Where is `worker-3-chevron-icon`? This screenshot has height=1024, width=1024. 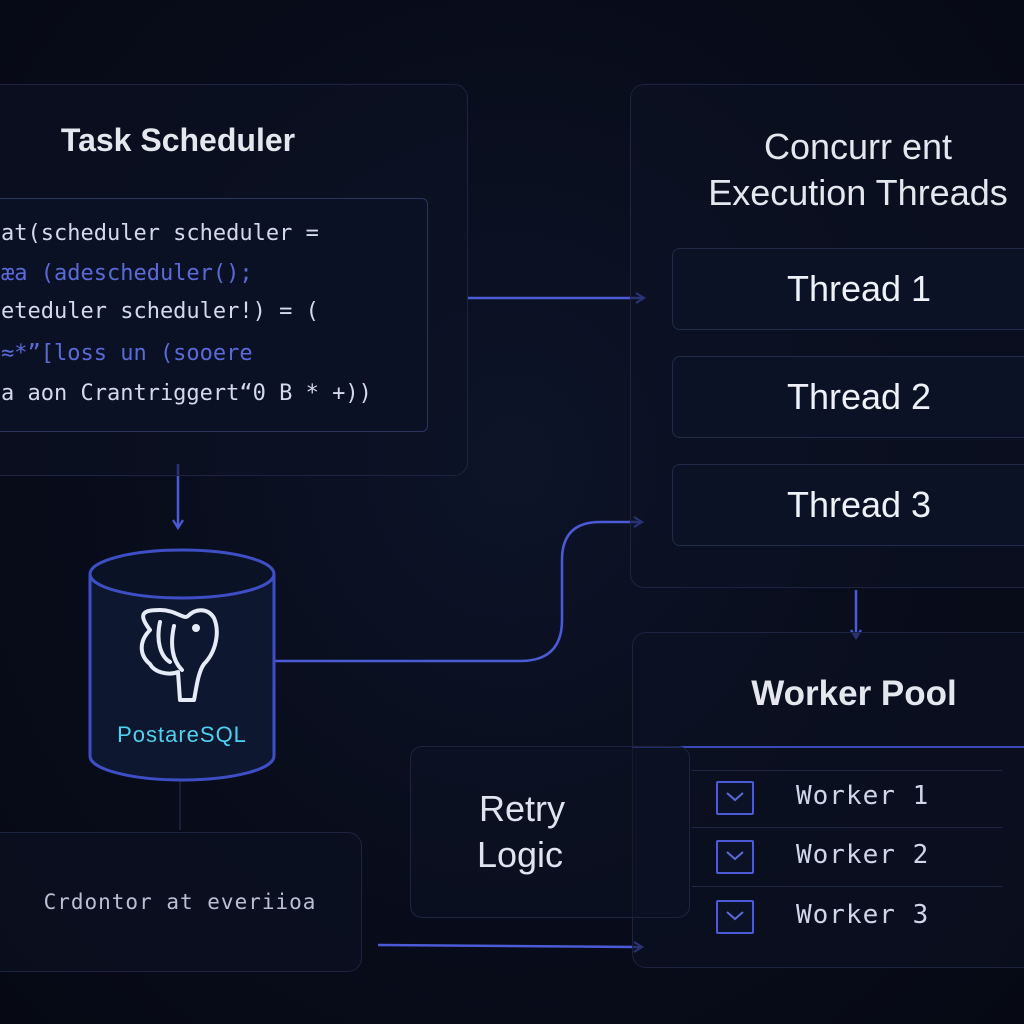 worker-3-chevron-icon is located at coordinates (735, 917).